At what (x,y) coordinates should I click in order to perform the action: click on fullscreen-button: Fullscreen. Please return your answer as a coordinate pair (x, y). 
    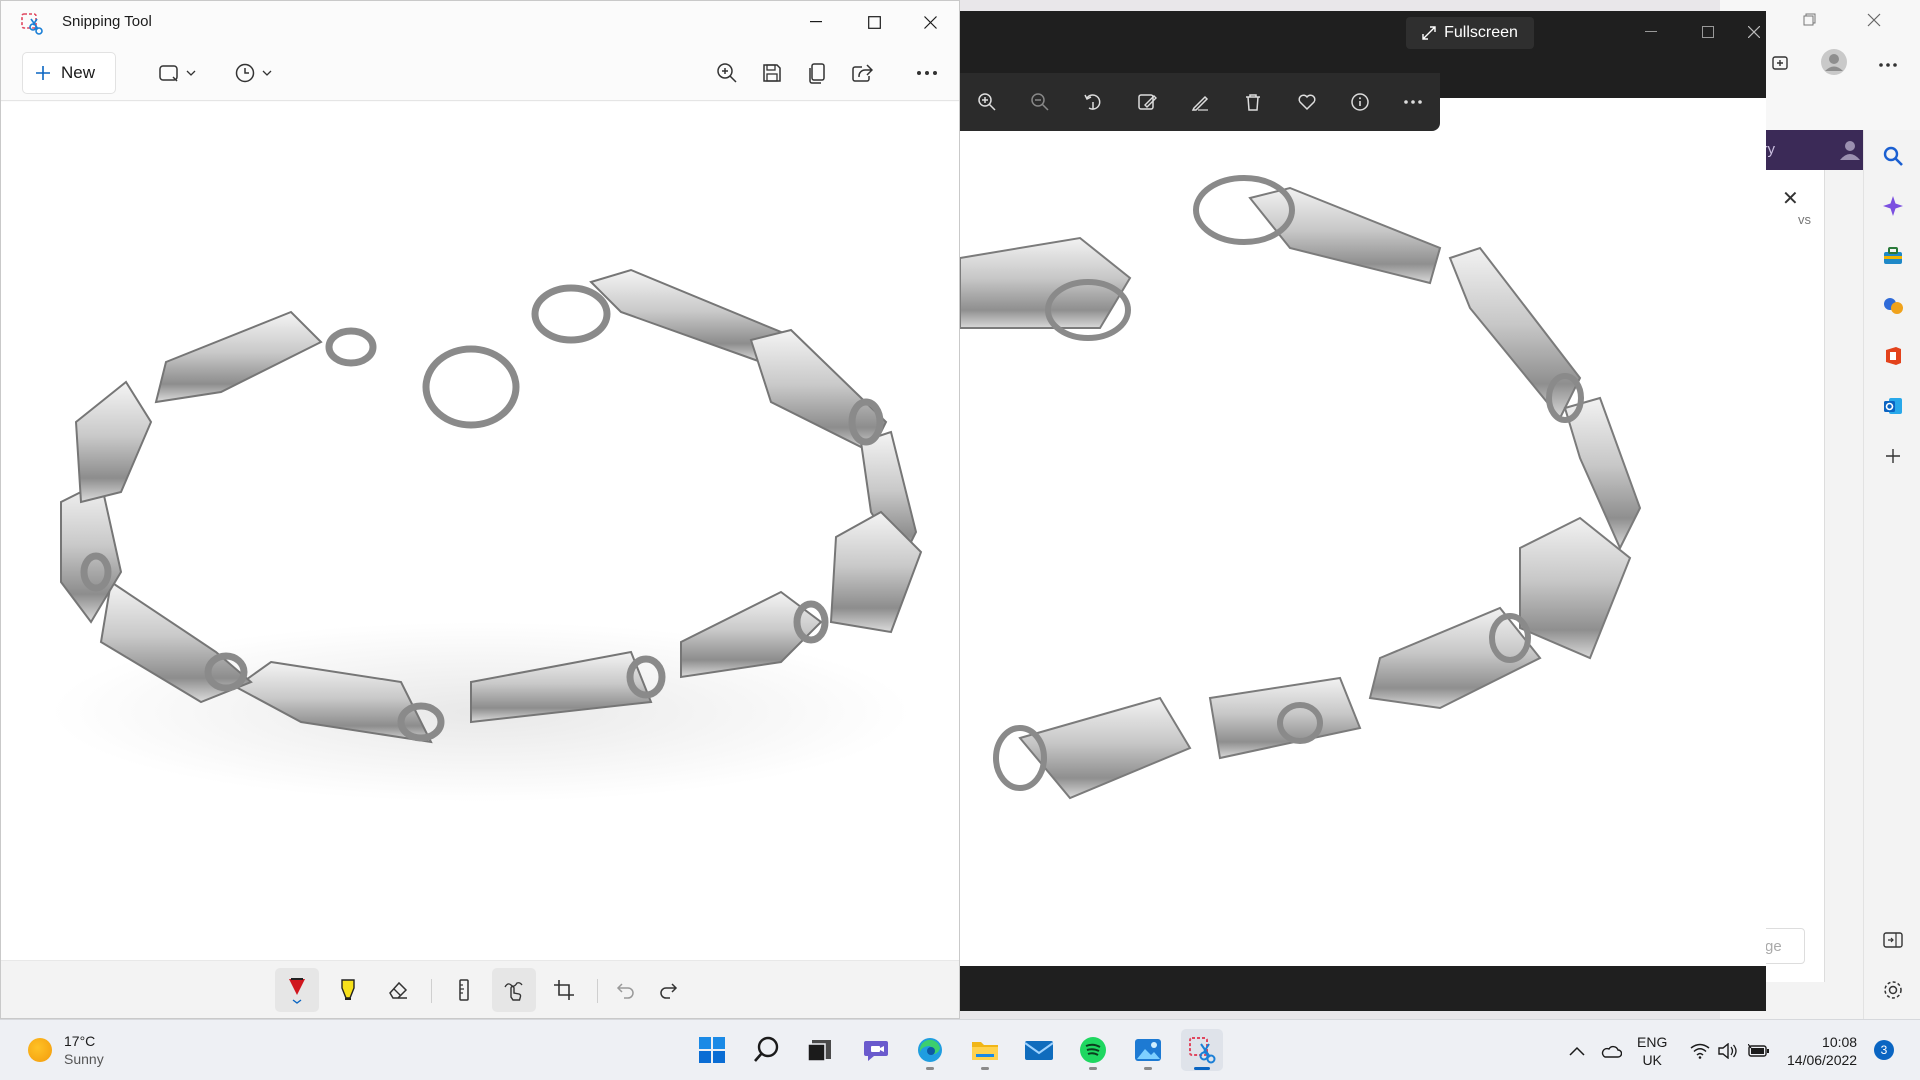
    Looking at the image, I should click on (1470, 33).